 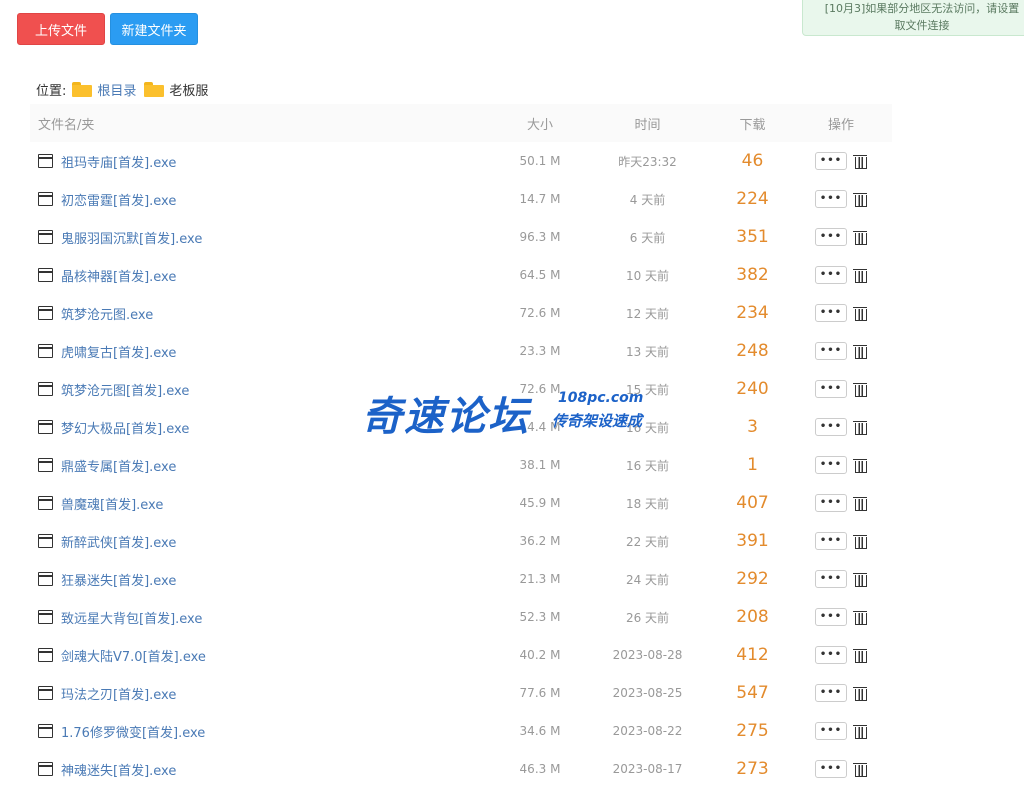 I want to click on file-time: 22 天前, so click(x=647, y=541).